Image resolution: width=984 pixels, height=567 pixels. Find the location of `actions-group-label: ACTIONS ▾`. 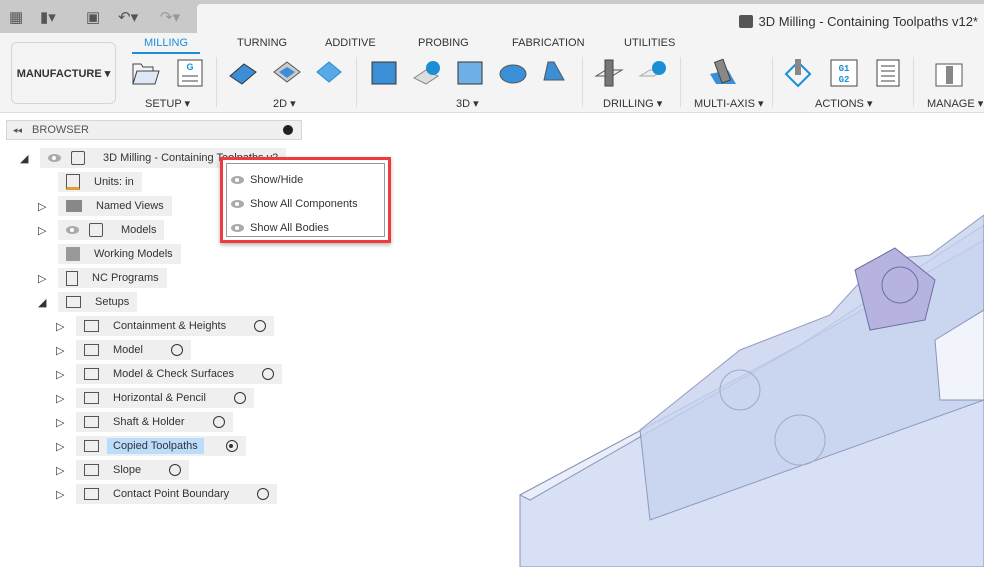

actions-group-label: ACTIONS ▾ is located at coordinates (843, 103).